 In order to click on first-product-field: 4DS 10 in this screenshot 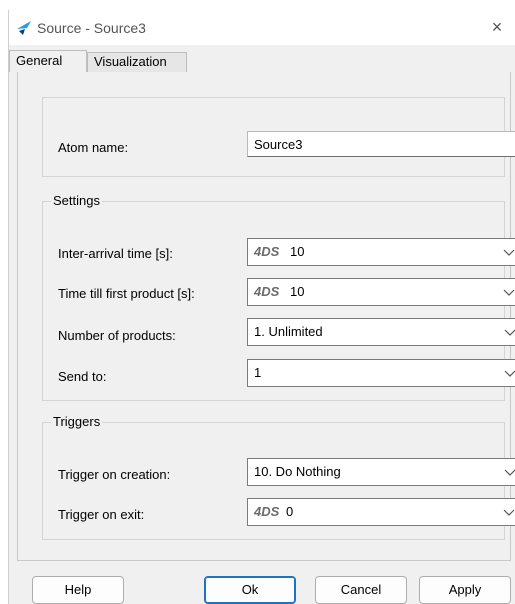, I will do `click(381, 292)`.